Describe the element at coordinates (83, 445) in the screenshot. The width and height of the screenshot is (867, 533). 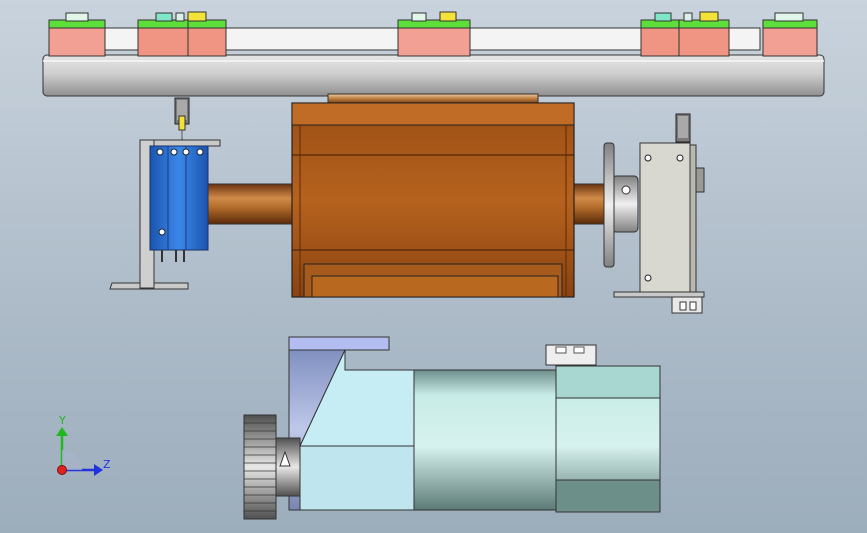
I see `axis-triad: Y Z` at that location.